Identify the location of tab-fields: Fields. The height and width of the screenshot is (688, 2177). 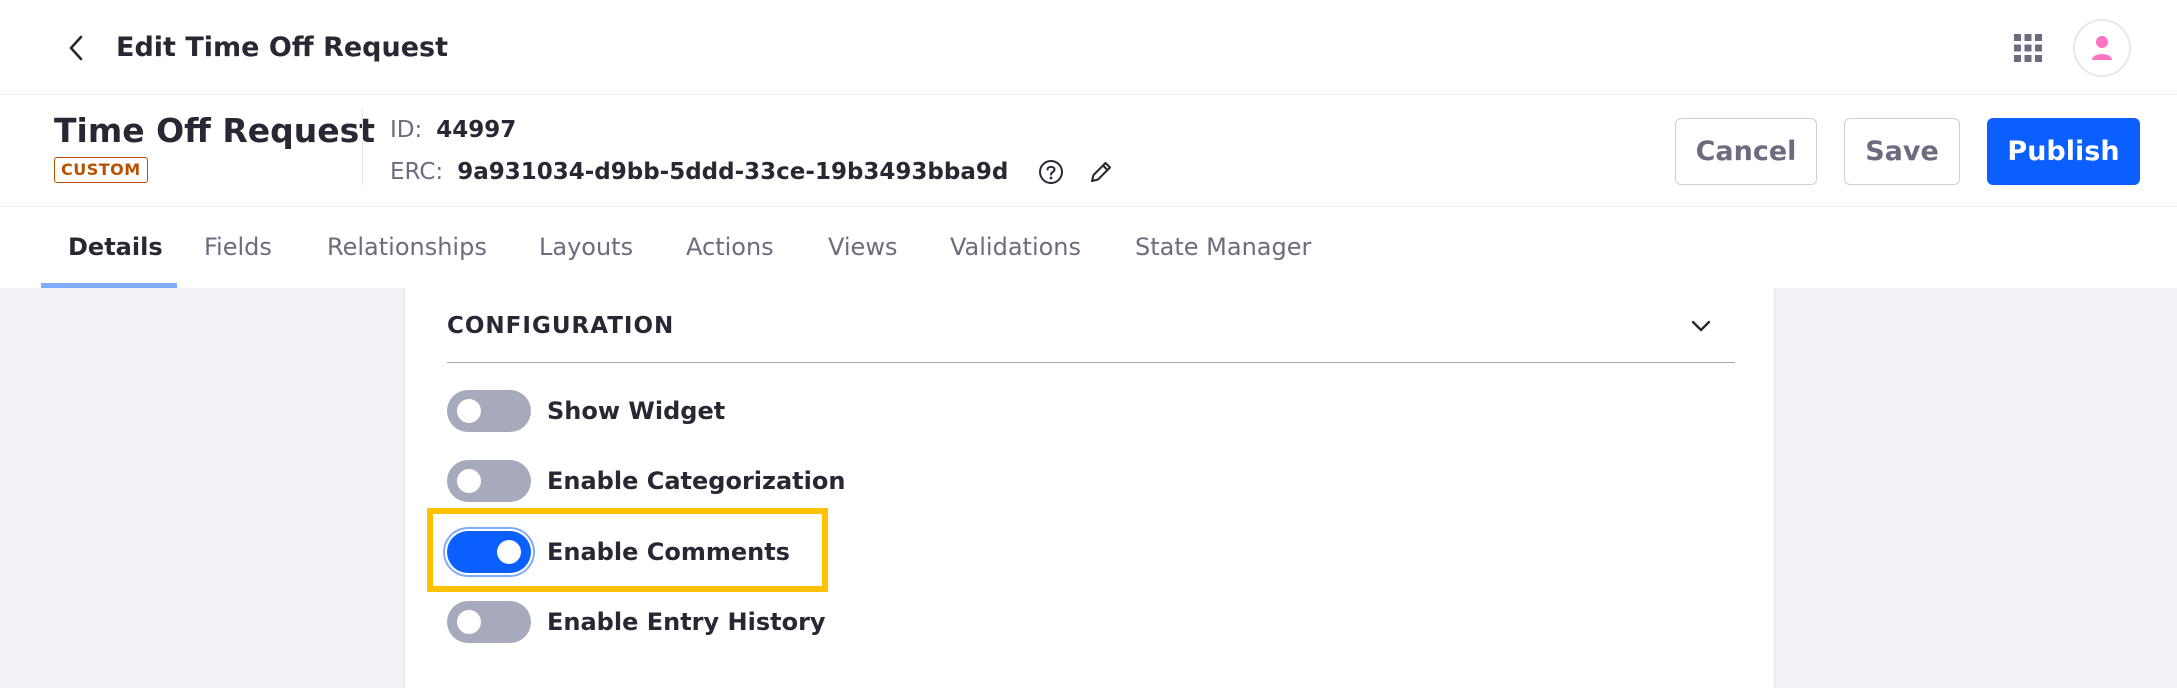
(238, 247).